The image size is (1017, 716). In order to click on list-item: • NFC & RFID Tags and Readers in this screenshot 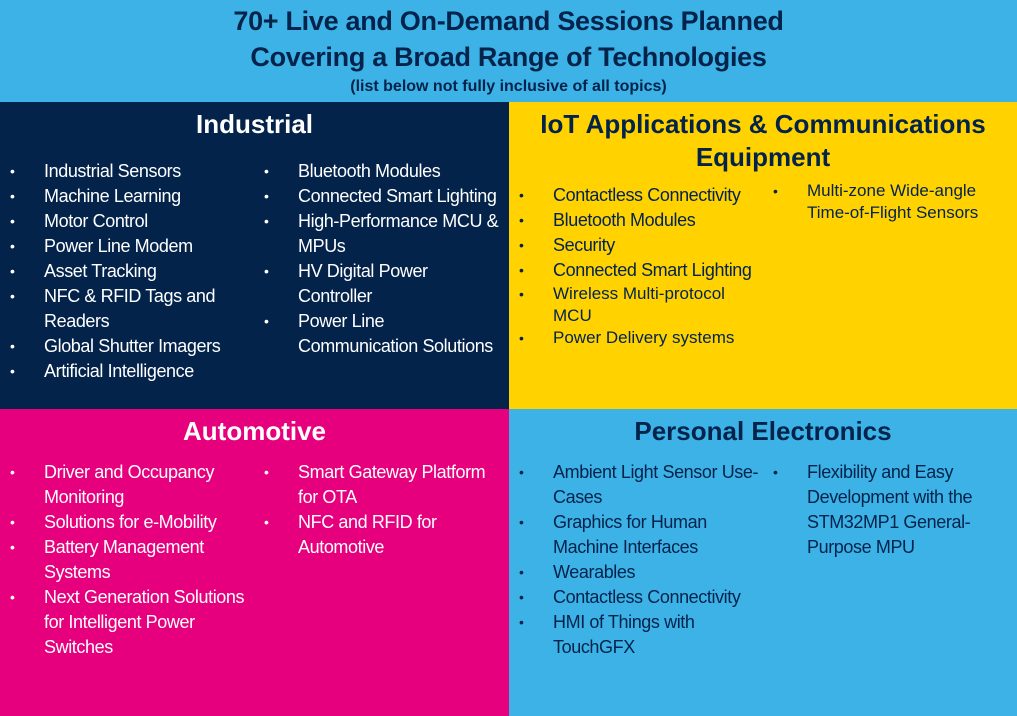, I will do `click(125, 309)`.